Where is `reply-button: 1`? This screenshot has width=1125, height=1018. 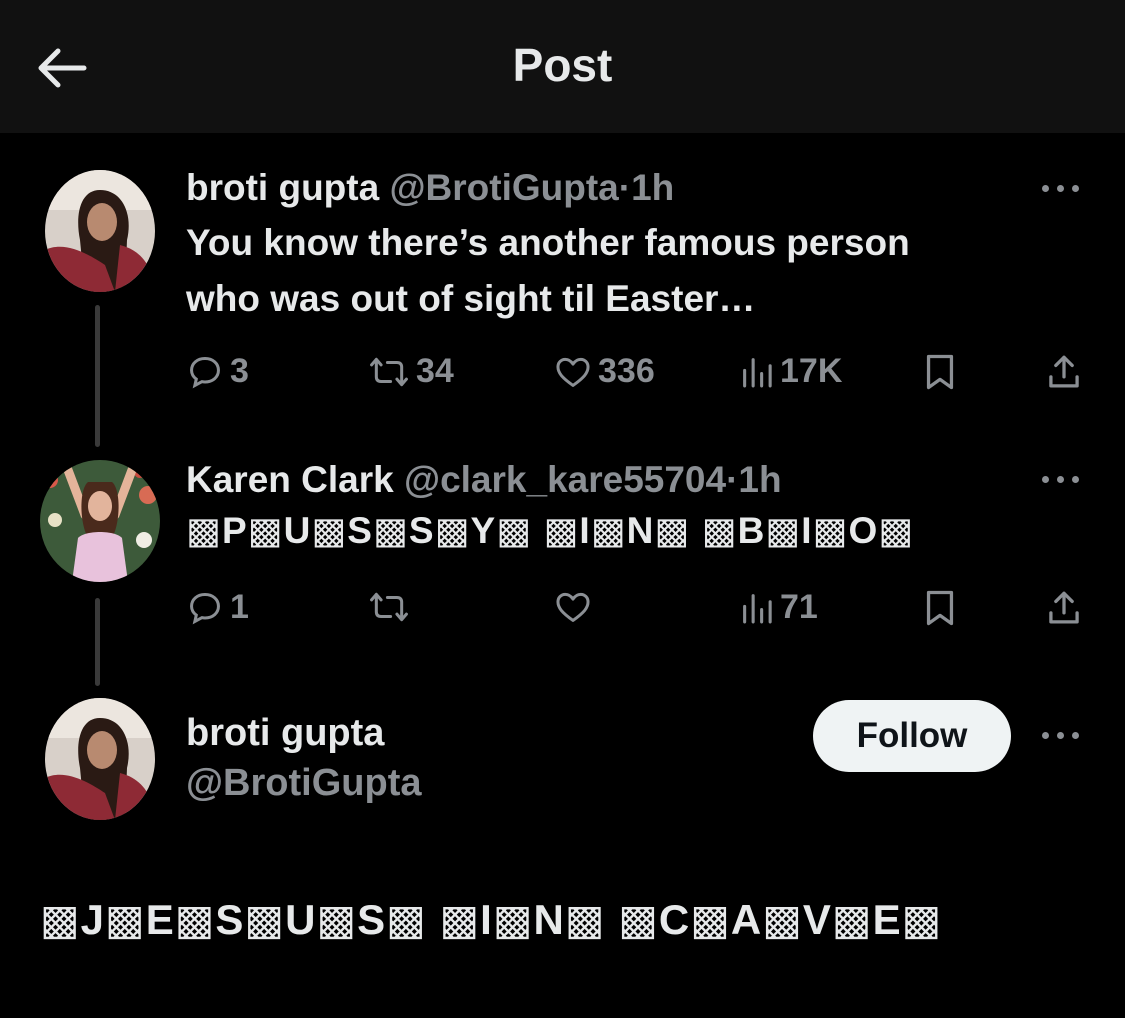 reply-button: 1 is located at coordinates (217, 607).